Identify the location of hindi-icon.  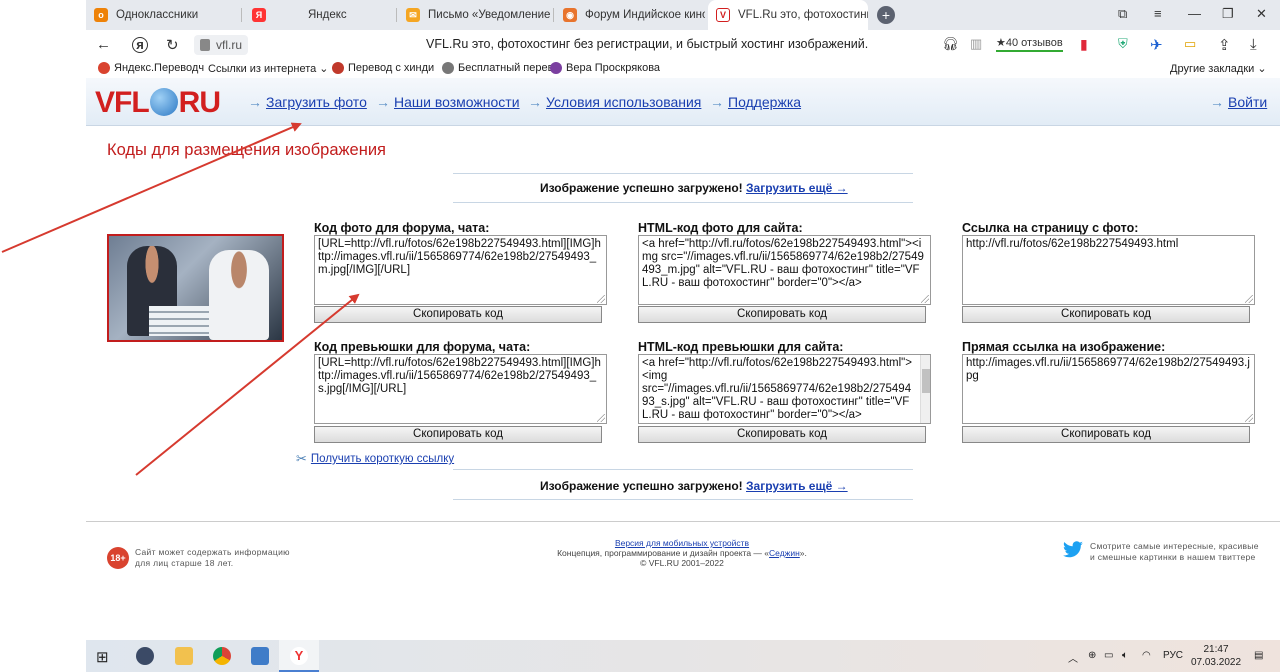
(338, 68).